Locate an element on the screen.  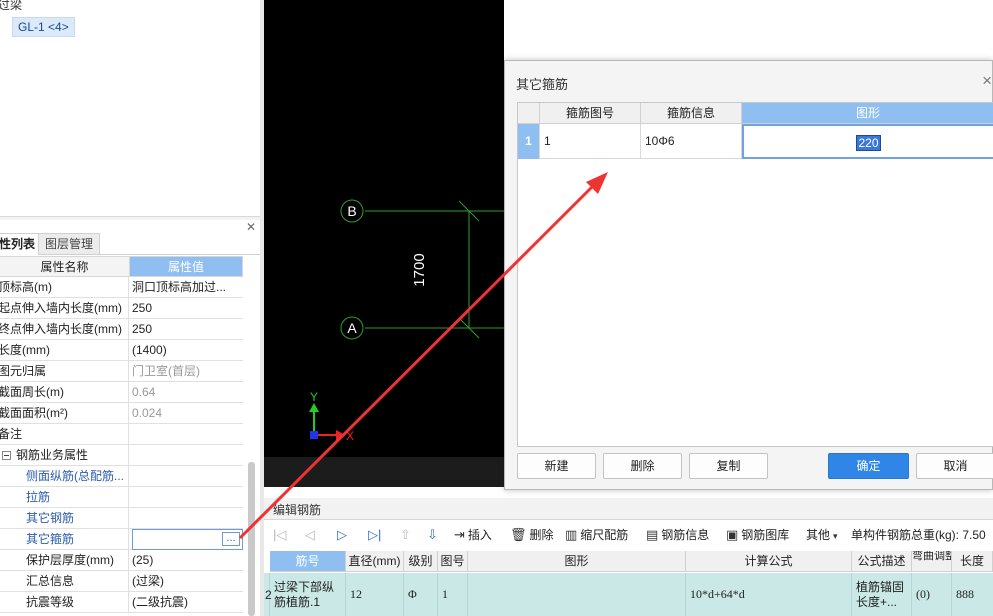
cell-stirrup-info: 10Φ6 is located at coordinates (691, 141).